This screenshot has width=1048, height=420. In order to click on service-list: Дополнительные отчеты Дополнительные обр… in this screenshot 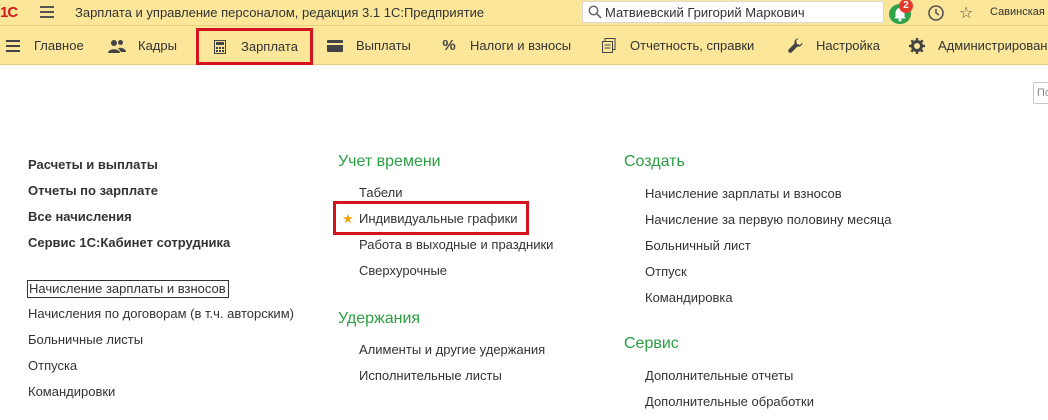, I will do `click(729, 394)`.